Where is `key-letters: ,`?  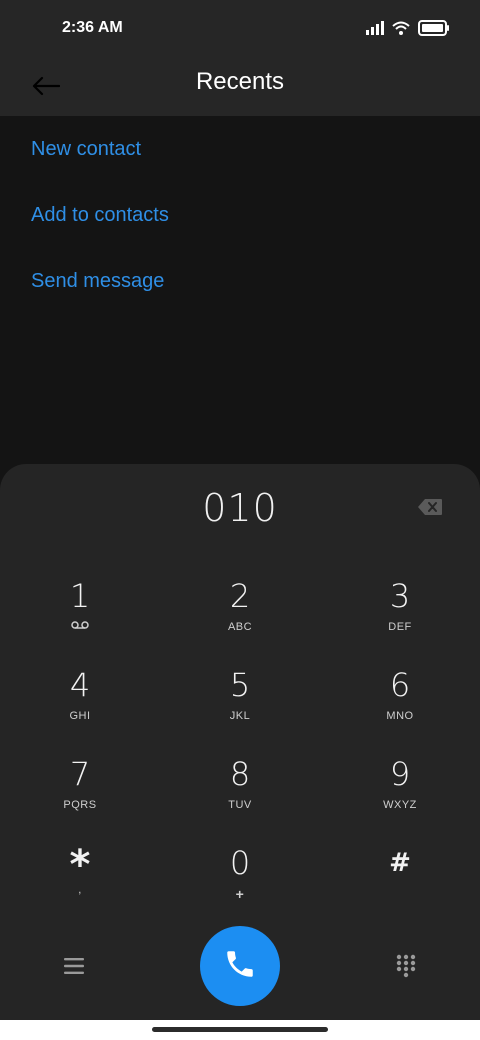
key-letters: , is located at coordinates (80, 890).